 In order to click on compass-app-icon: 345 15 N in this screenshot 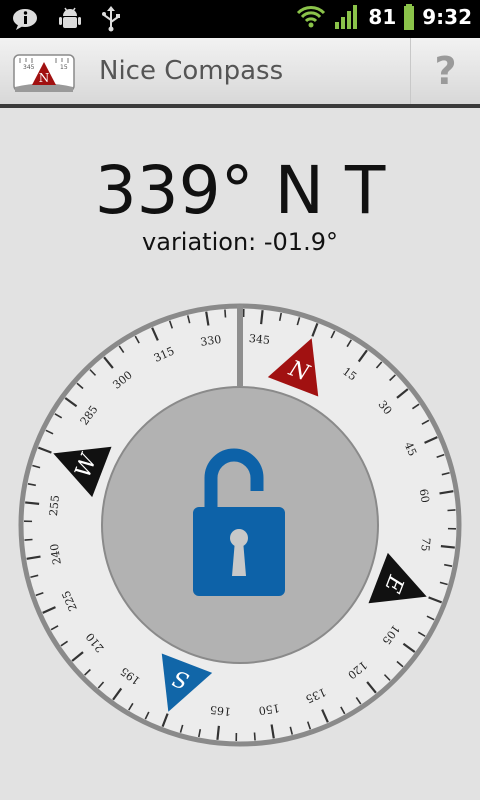, I will do `click(44, 74)`.